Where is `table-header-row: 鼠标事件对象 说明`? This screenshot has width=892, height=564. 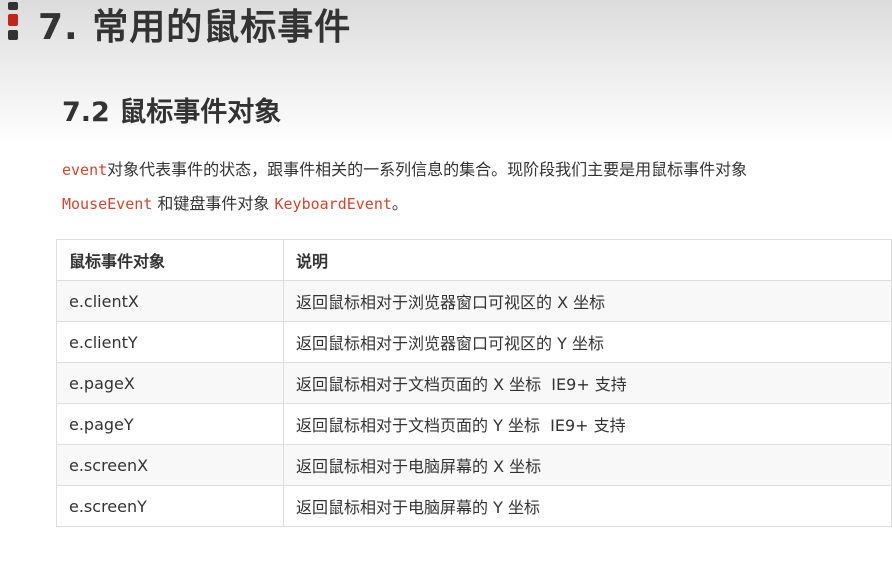 table-header-row: 鼠标事件对象 说明 is located at coordinates (474, 260).